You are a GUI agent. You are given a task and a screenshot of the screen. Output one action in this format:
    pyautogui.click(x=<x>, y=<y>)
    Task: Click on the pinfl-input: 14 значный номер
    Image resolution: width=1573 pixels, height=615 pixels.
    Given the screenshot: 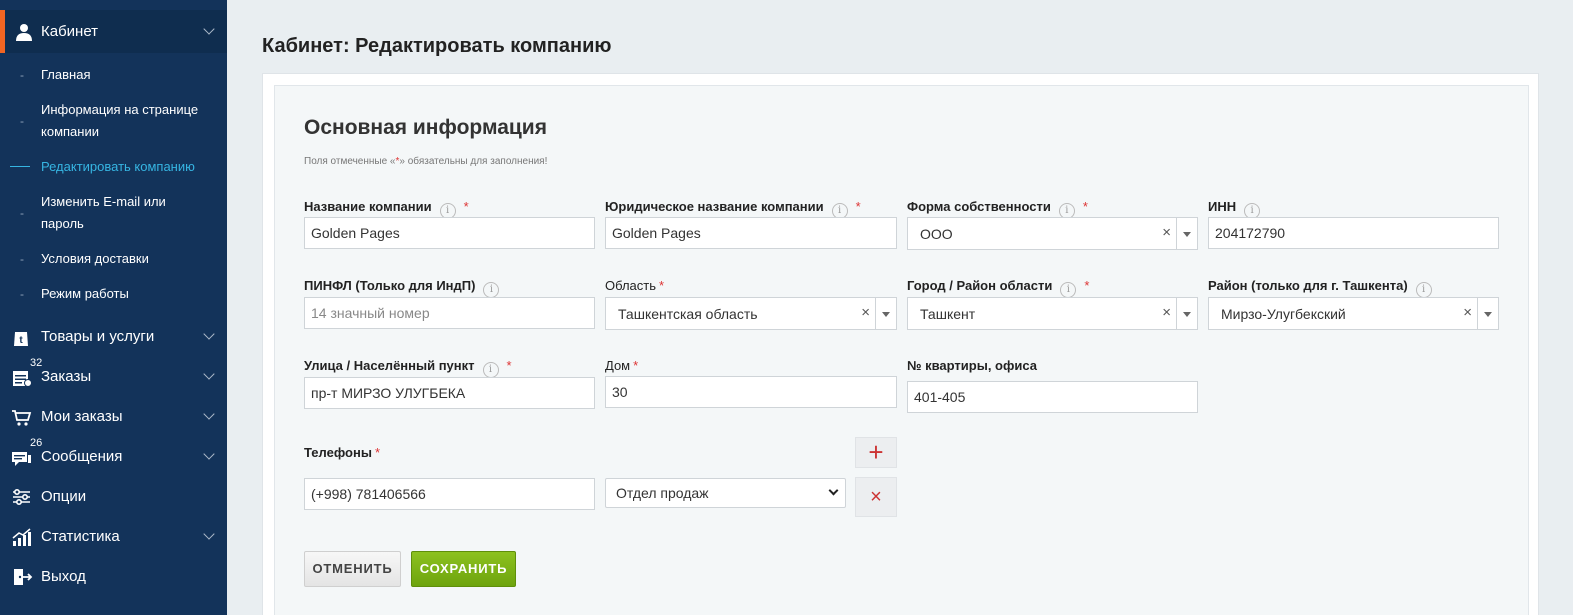 What is the action you would take?
    pyautogui.click(x=449, y=313)
    